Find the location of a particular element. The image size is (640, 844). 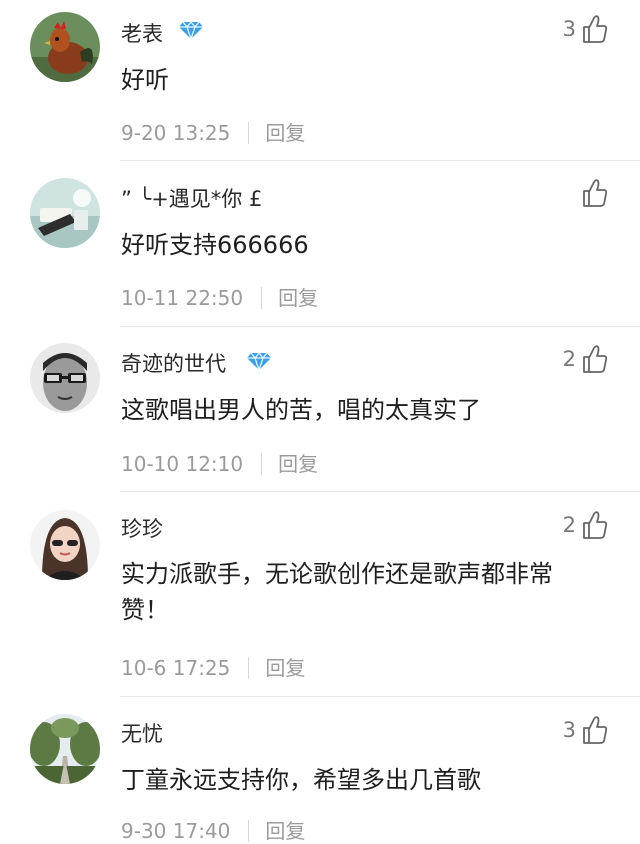

meta-divider is located at coordinates (249, 831).